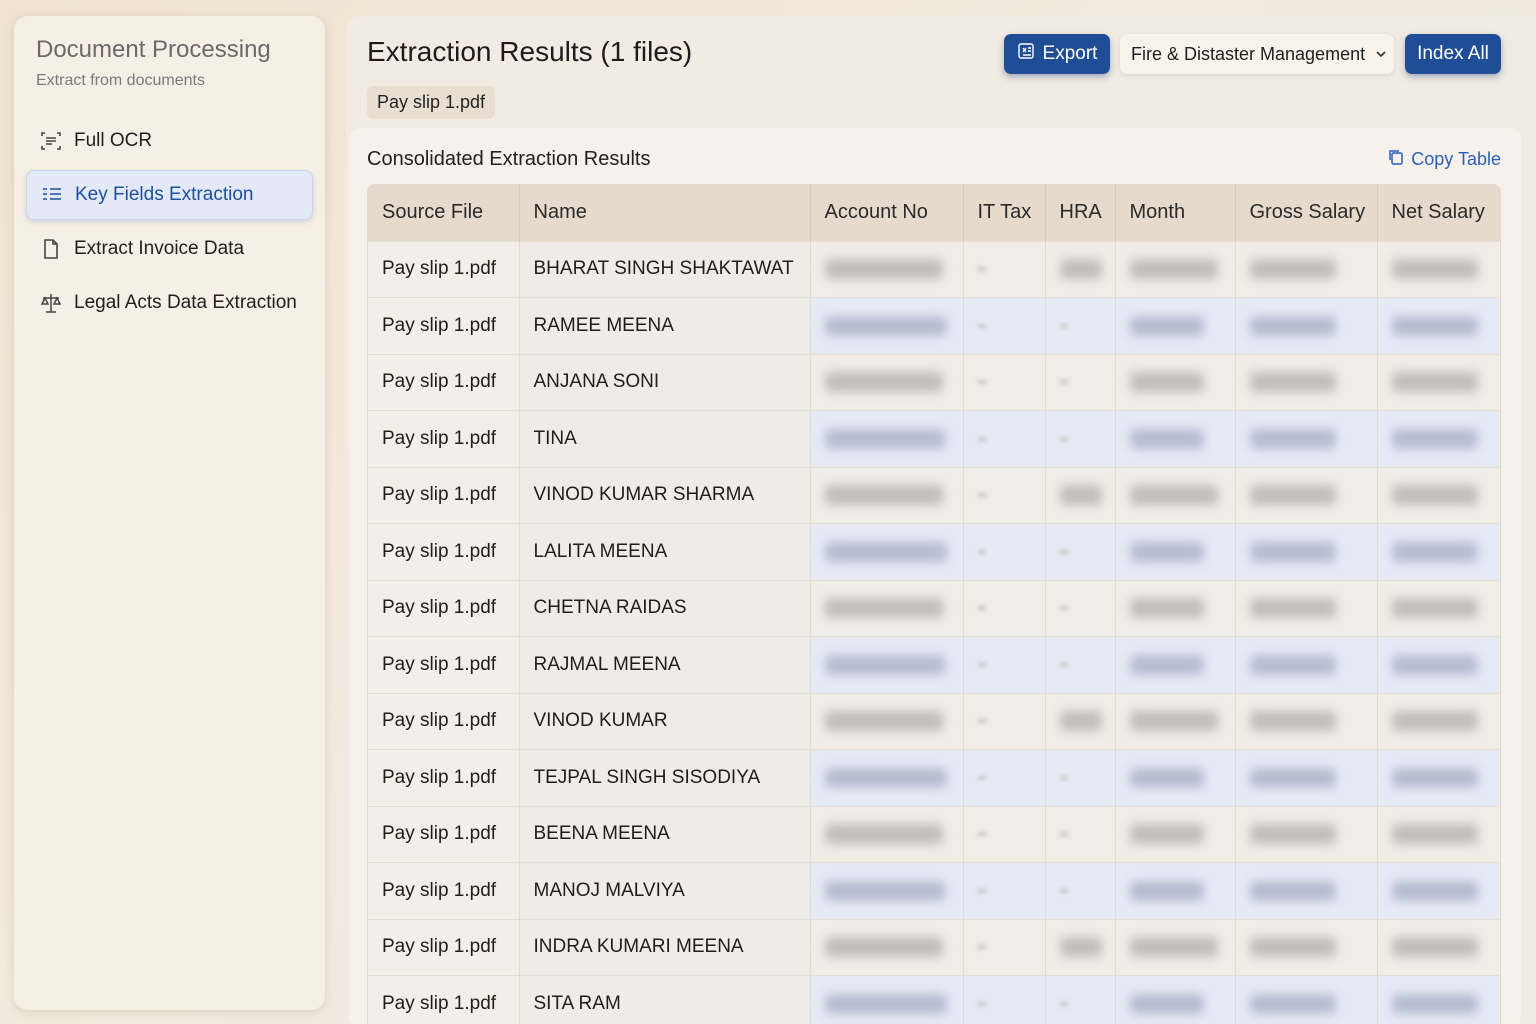 The height and width of the screenshot is (1024, 1536). What do you see at coordinates (51, 141) in the screenshot?
I see `scan-text-icon` at bounding box center [51, 141].